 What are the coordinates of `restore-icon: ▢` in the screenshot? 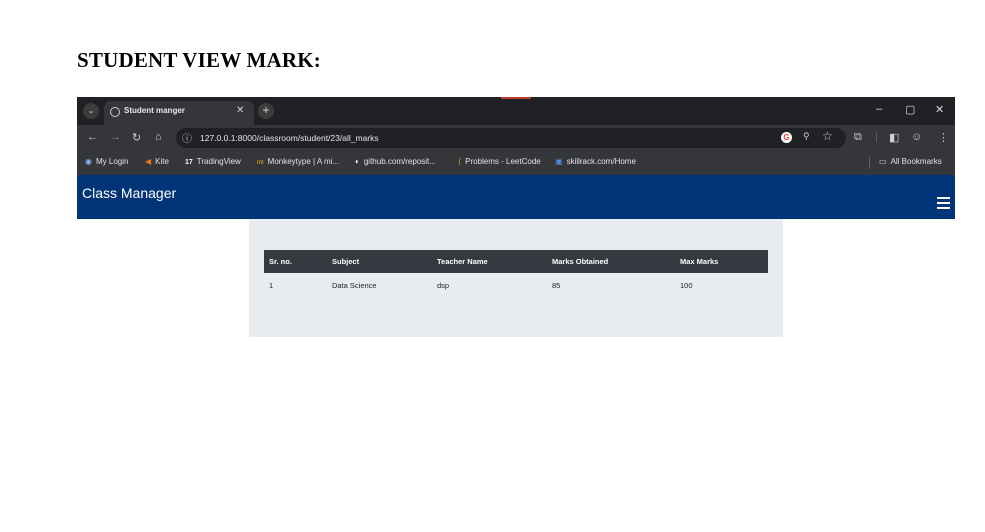 It's located at (910, 109).